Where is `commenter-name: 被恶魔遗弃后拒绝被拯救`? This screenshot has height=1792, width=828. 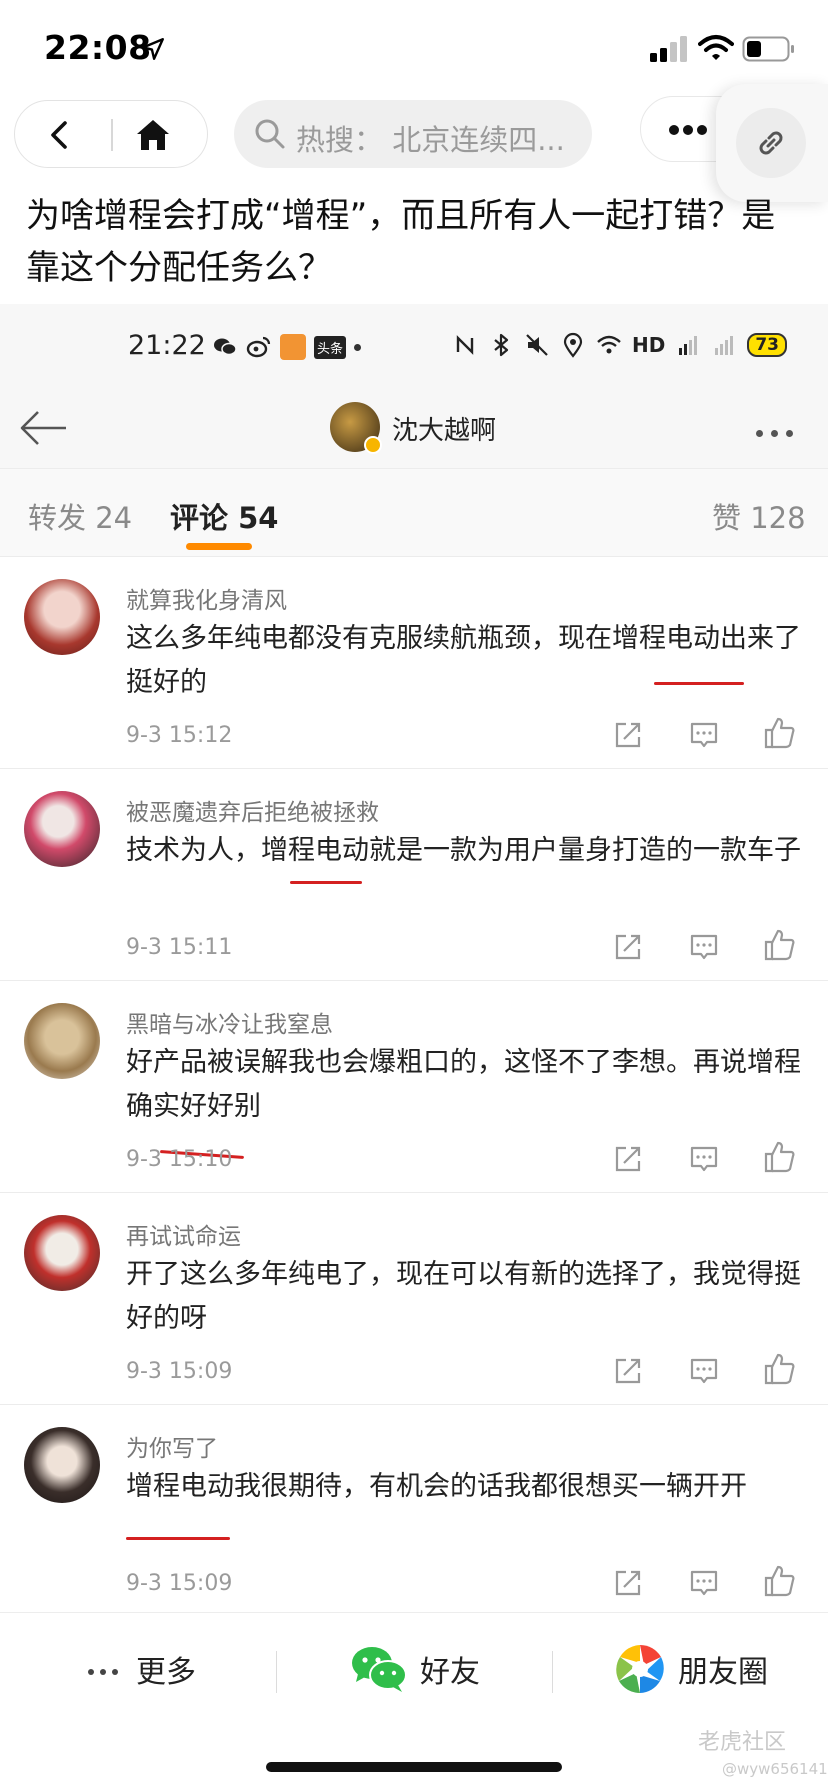
commenter-name: 被恶魔遗弃后拒绝被拯救 is located at coordinates (252, 810).